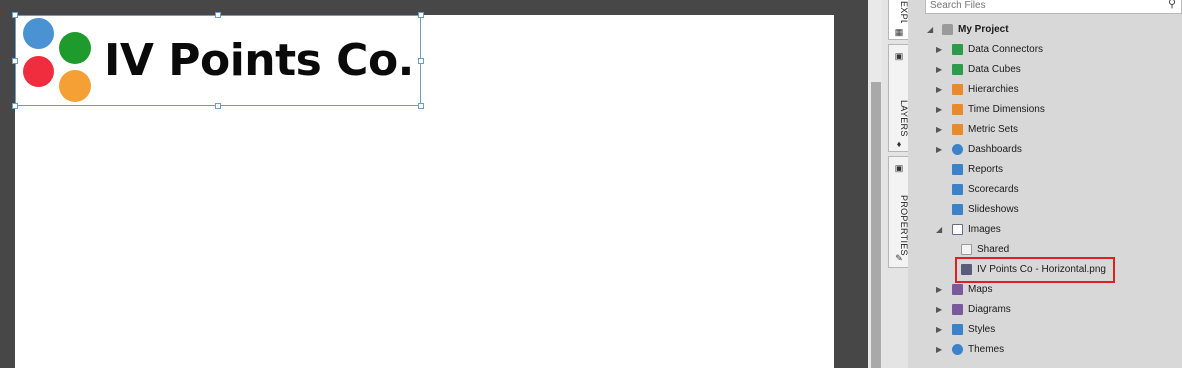 The image size is (1182, 368). I want to click on tree-item-time-dimensions: ▶ Time Dimensions, so click(1045, 110).